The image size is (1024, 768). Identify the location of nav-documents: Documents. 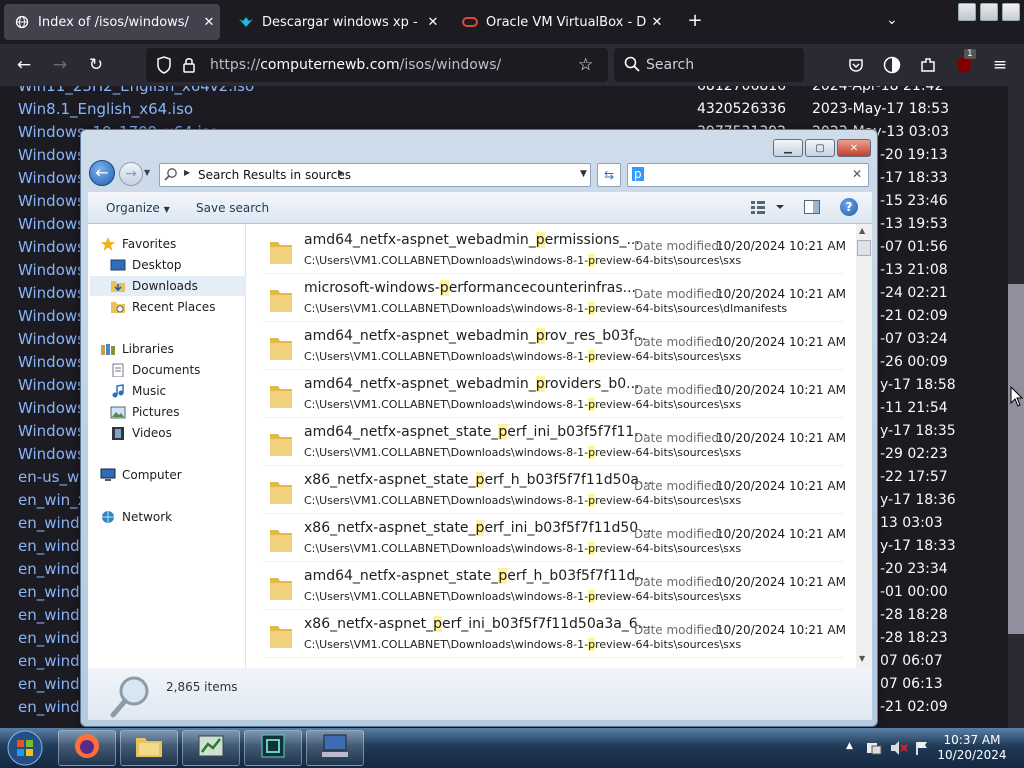
(188, 370).